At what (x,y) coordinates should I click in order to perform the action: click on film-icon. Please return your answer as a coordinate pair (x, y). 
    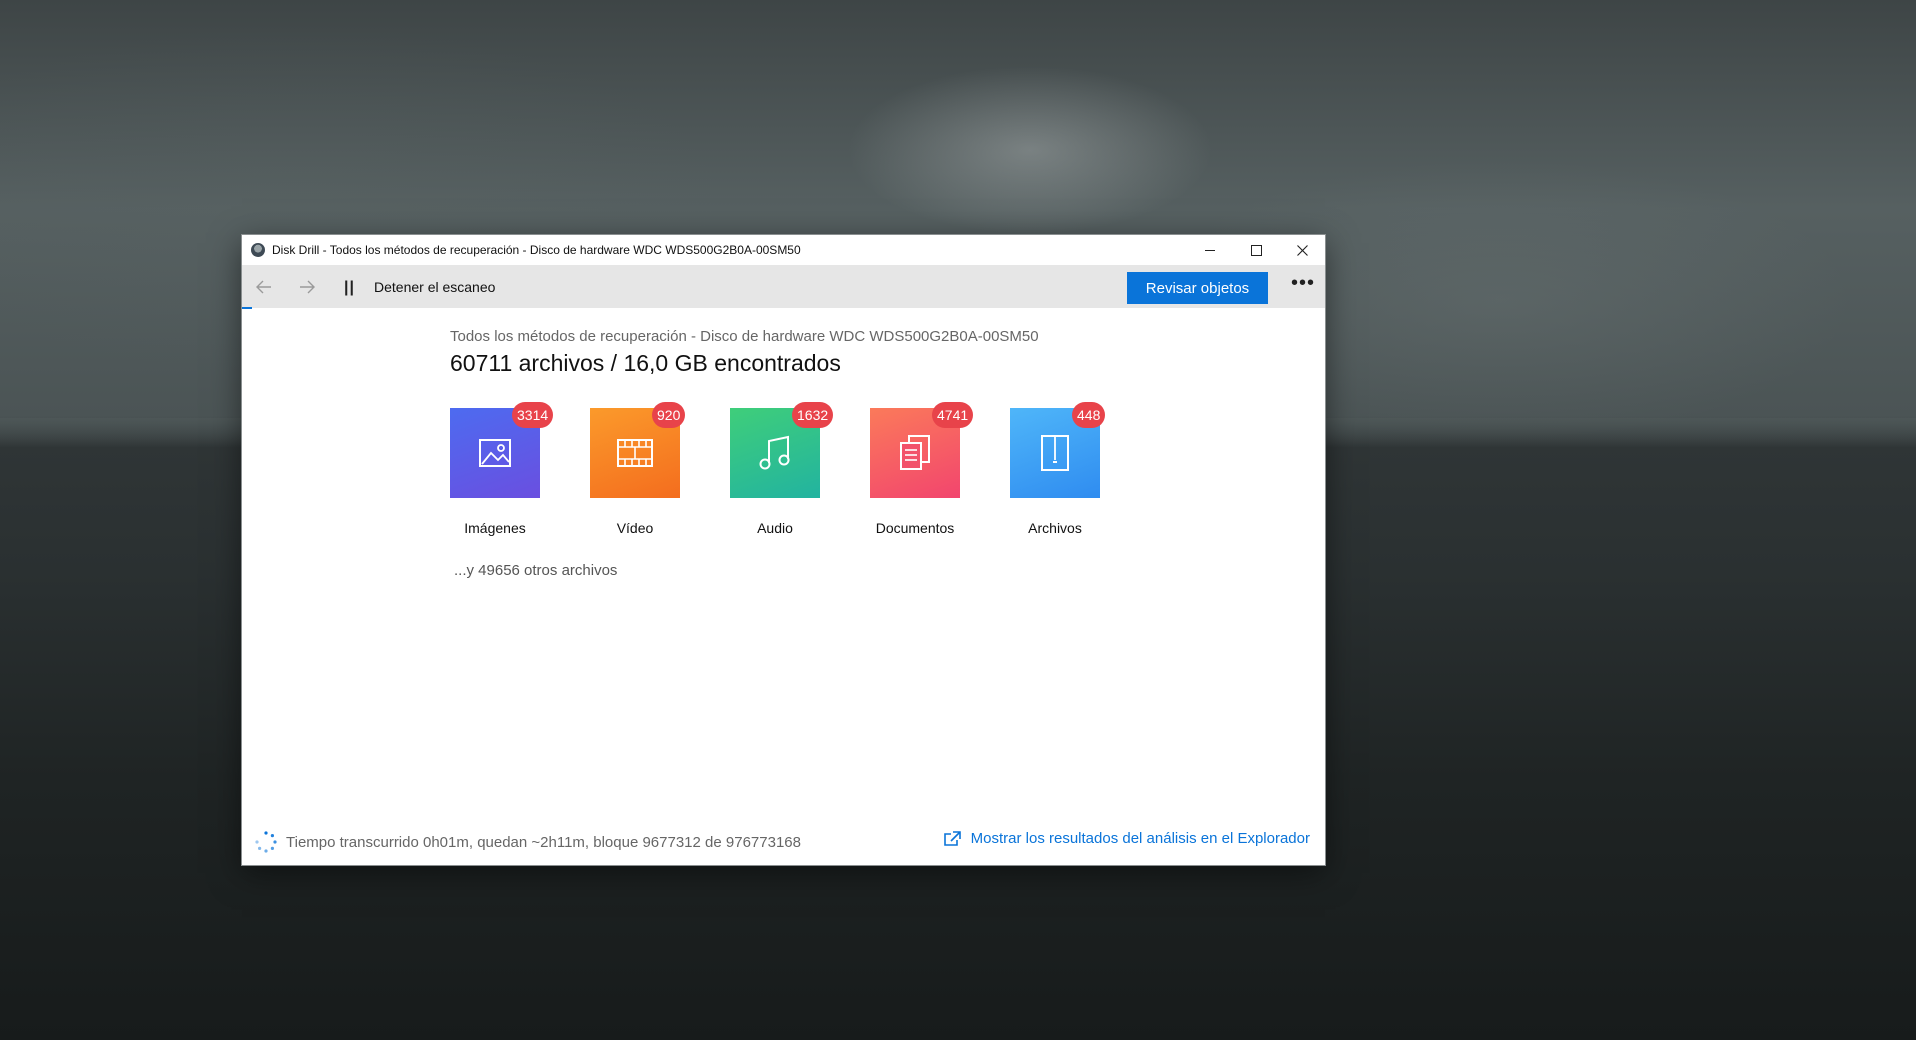
    Looking at the image, I should click on (635, 453).